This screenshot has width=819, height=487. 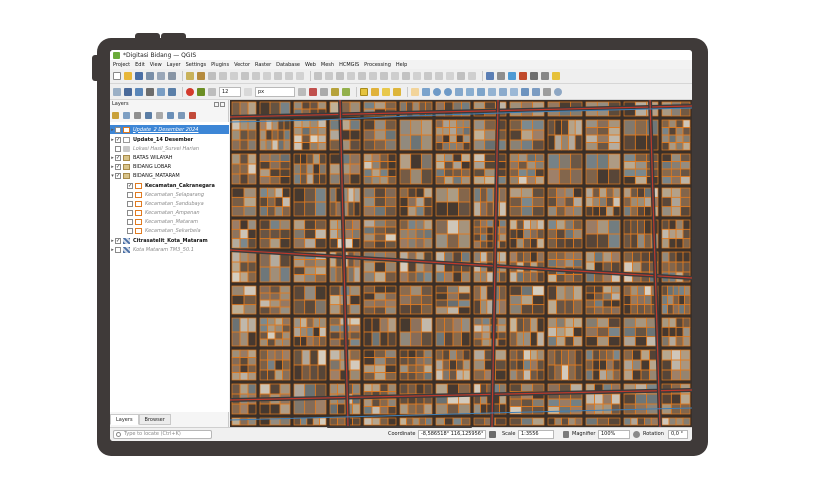 I want to click on filter-legend-icon, so click(x=148, y=115).